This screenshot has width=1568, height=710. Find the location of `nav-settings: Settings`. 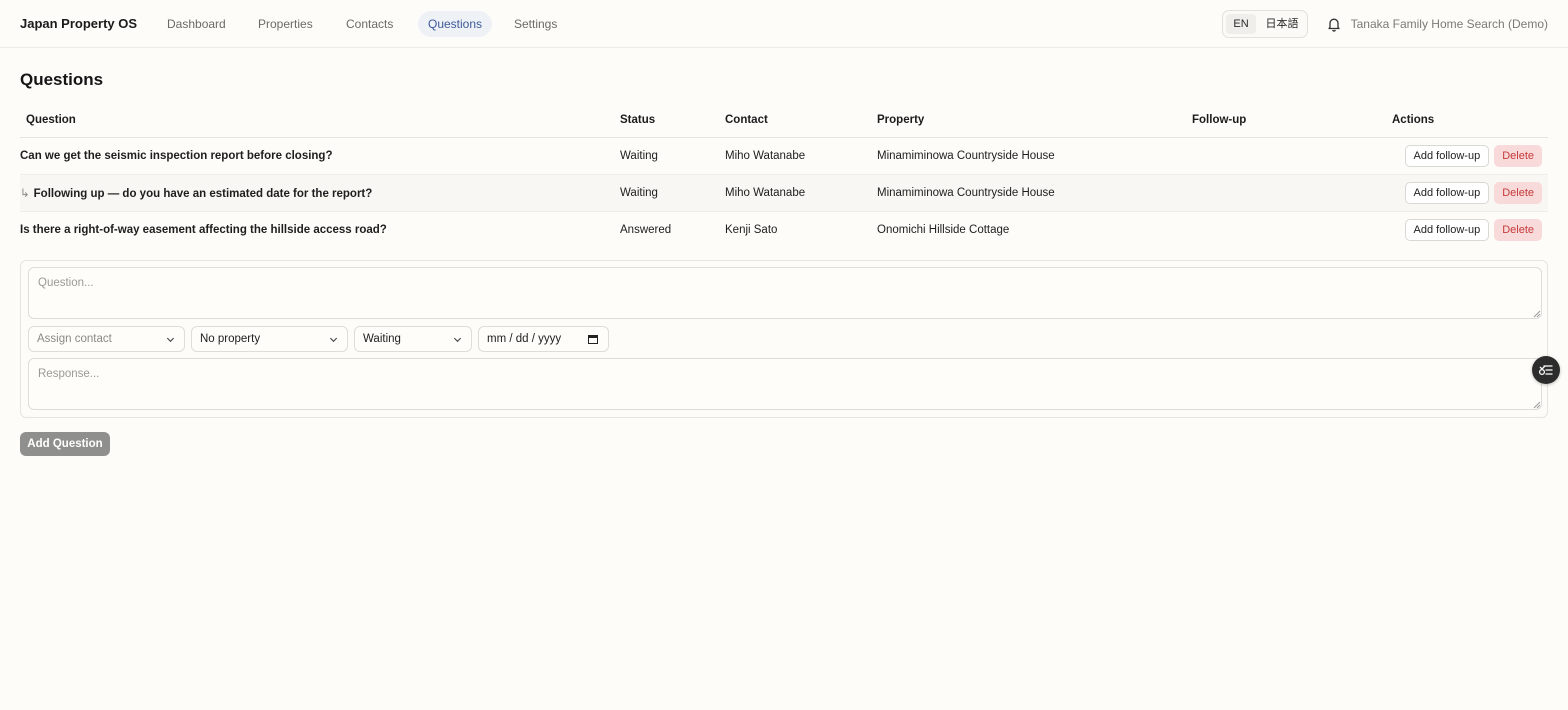

nav-settings: Settings is located at coordinates (535, 24).